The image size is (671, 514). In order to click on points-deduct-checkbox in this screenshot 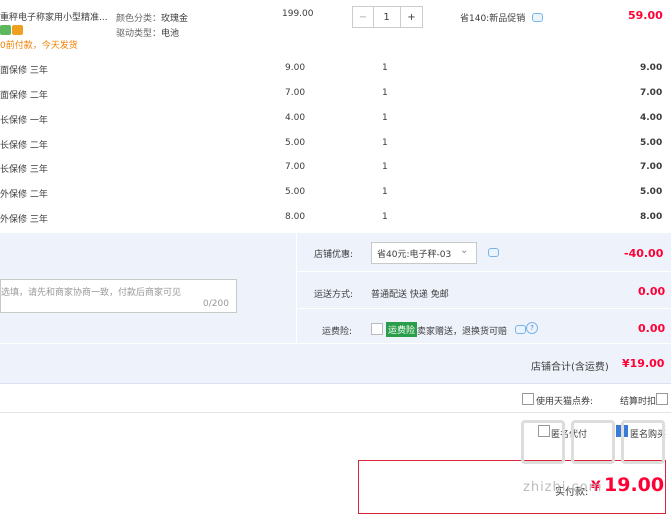, I will do `click(662, 399)`.